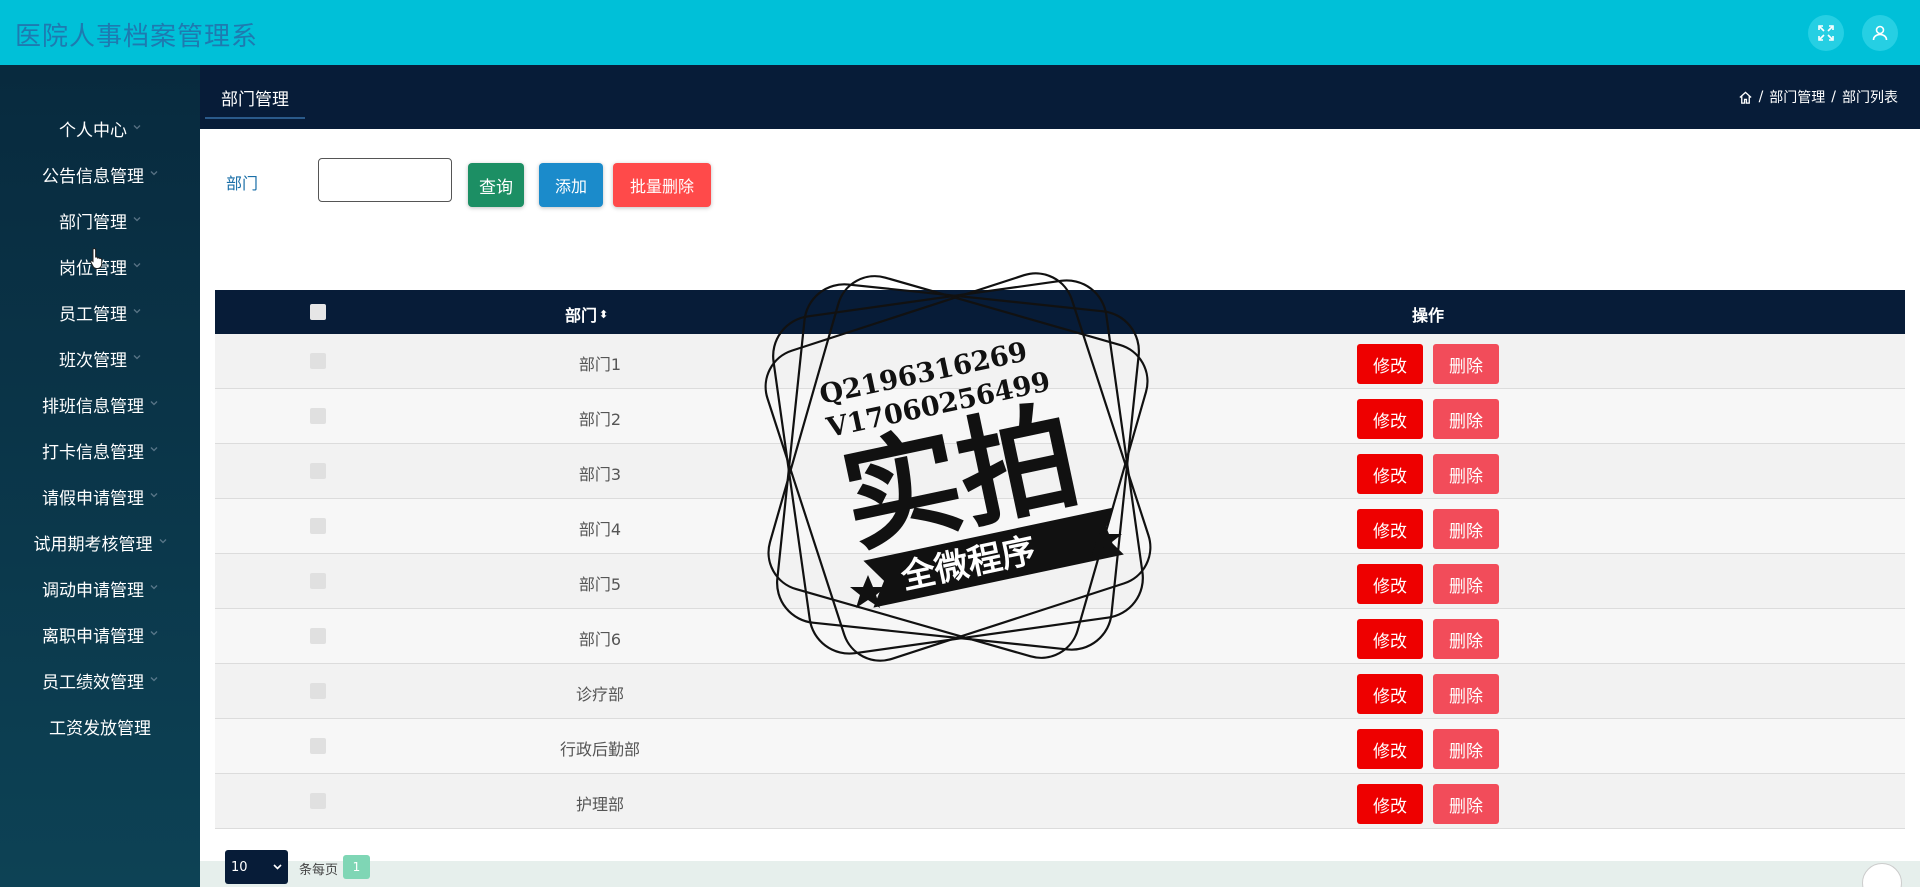 Image resolution: width=1920 pixels, height=887 pixels. I want to click on sidebar-item-label: 工资发放管理, so click(100, 728).